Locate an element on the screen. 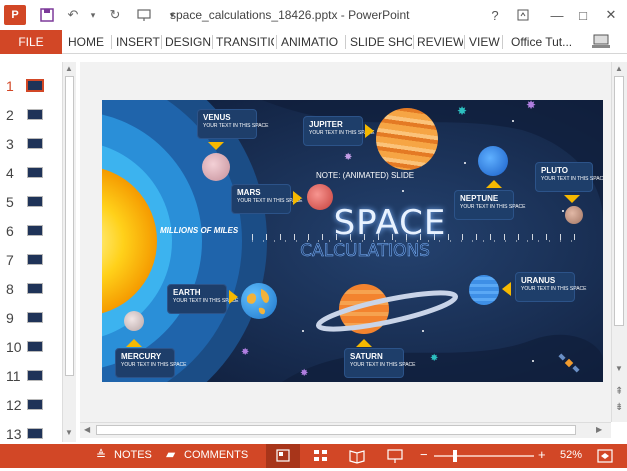 The width and height of the screenshot is (627, 471). planet-name: MARS is located at coordinates (249, 192).